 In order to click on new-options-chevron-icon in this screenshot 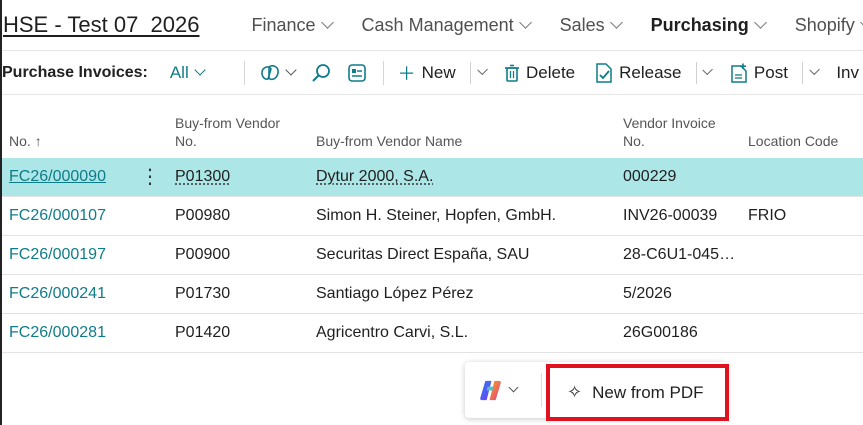, I will do `click(482, 69)`.